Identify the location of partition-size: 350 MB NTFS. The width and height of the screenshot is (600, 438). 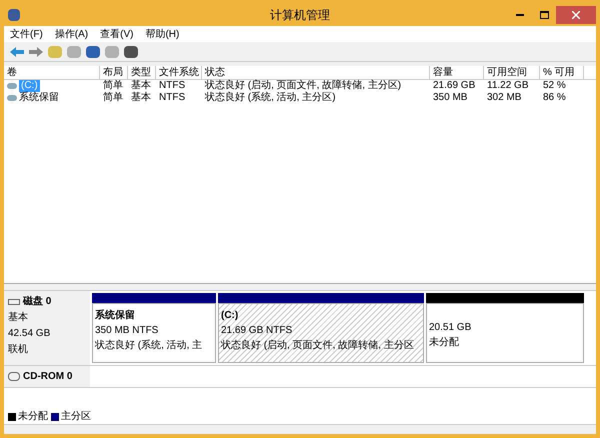
(127, 331).